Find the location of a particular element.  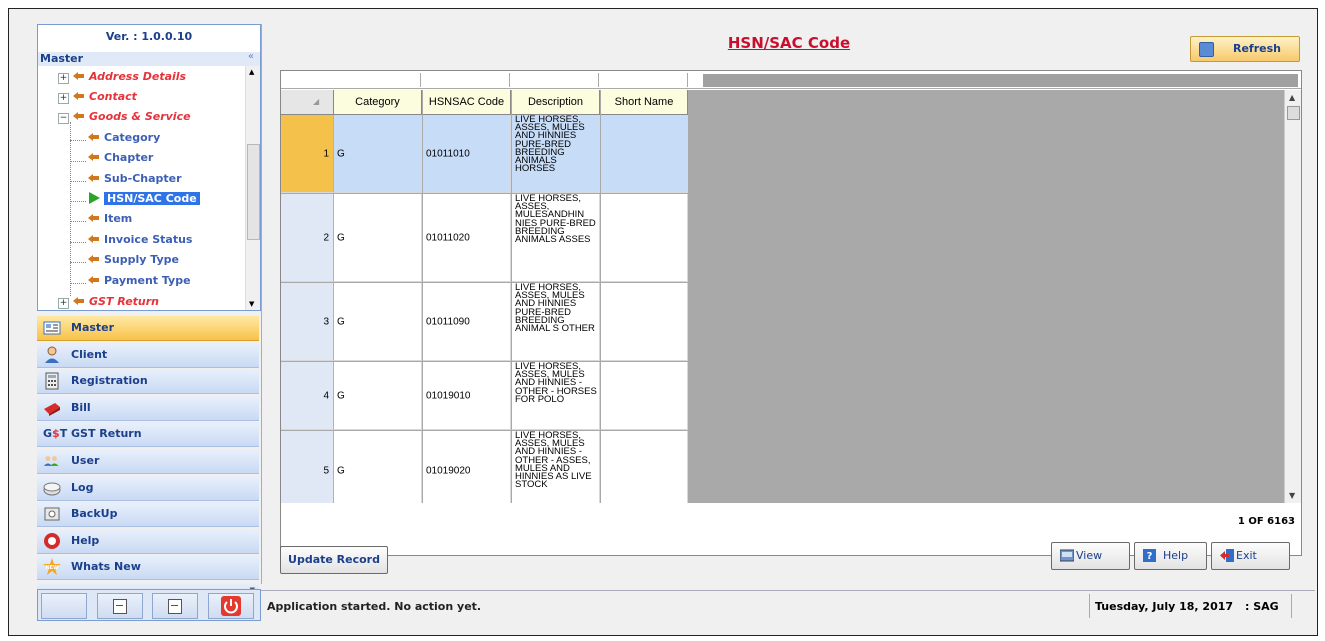

update-record-button: Update Record is located at coordinates (334, 560).